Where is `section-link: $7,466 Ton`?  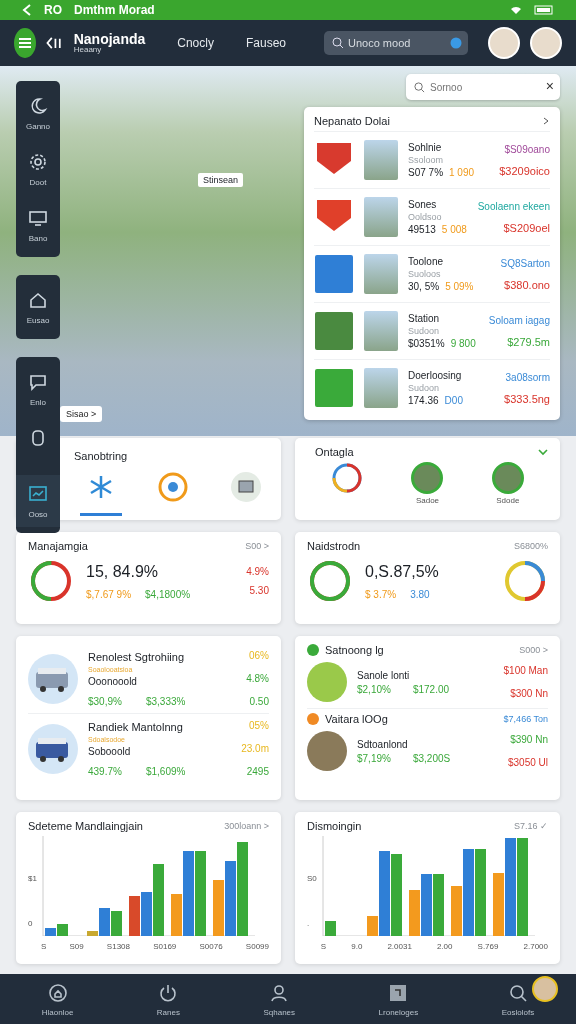
section-link: $7,466 Ton is located at coordinates (525, 719).